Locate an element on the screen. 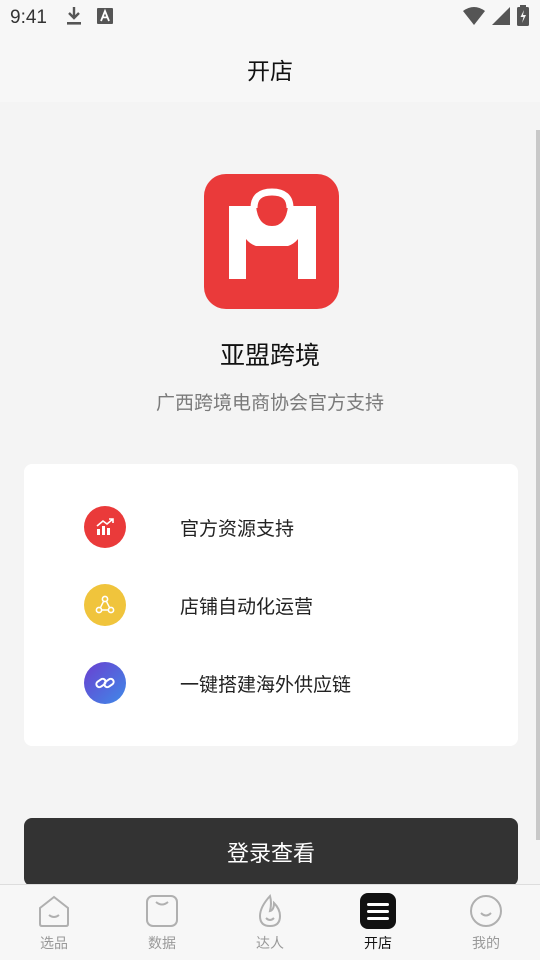  feature-item: 店铺自动化运营 is located at coordinates (271, 605).